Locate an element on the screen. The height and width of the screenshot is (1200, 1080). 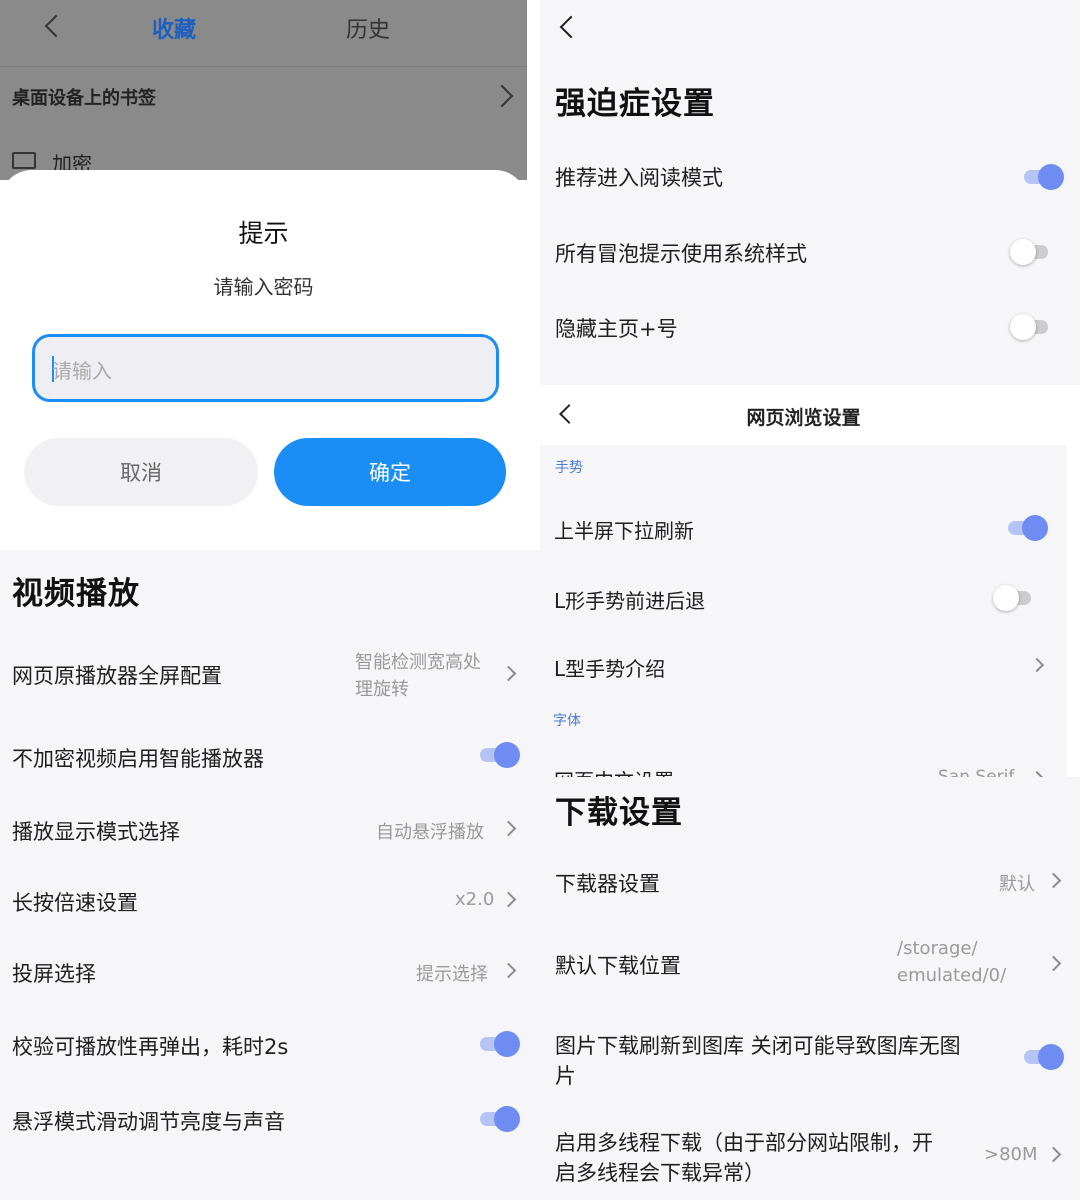
setting-label: 启多线程会下载异常） is located at coordinates (660, 1173).